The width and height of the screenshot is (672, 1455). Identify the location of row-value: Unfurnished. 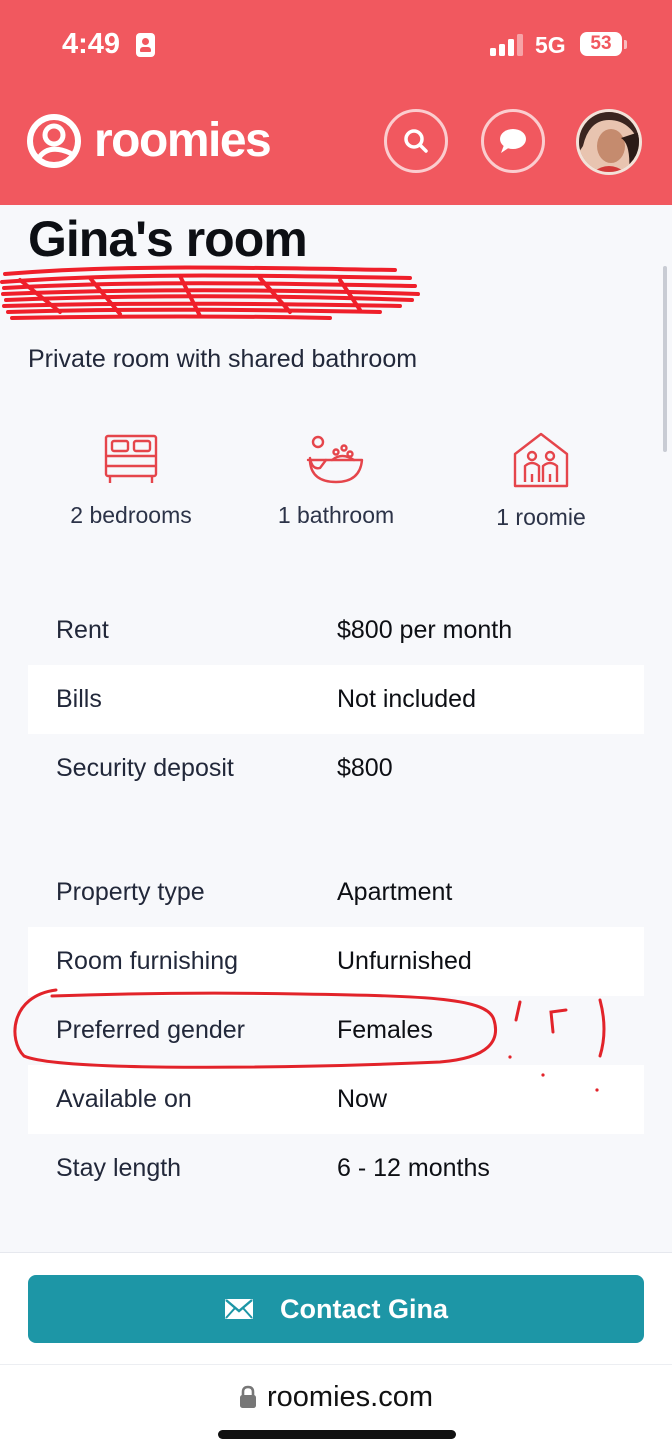
(404, 961).